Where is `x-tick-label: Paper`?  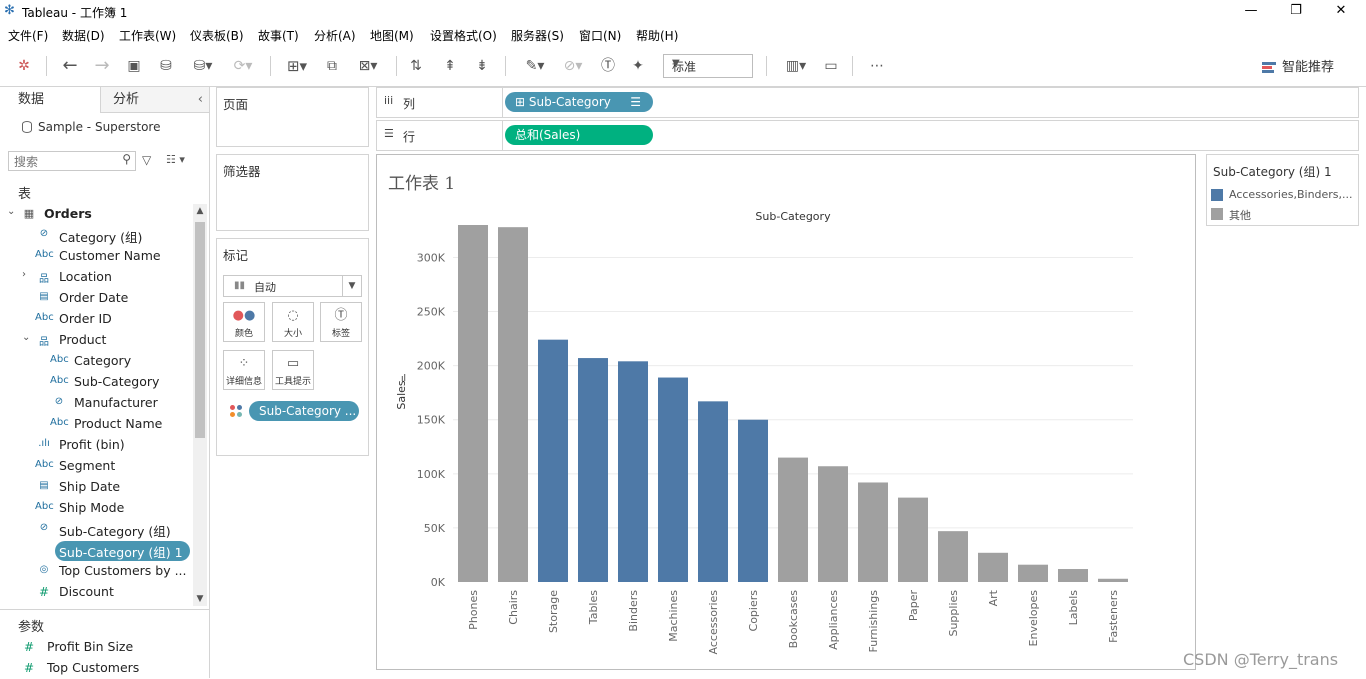
x-tick-label: Paper is located at coordinates (913, 606).